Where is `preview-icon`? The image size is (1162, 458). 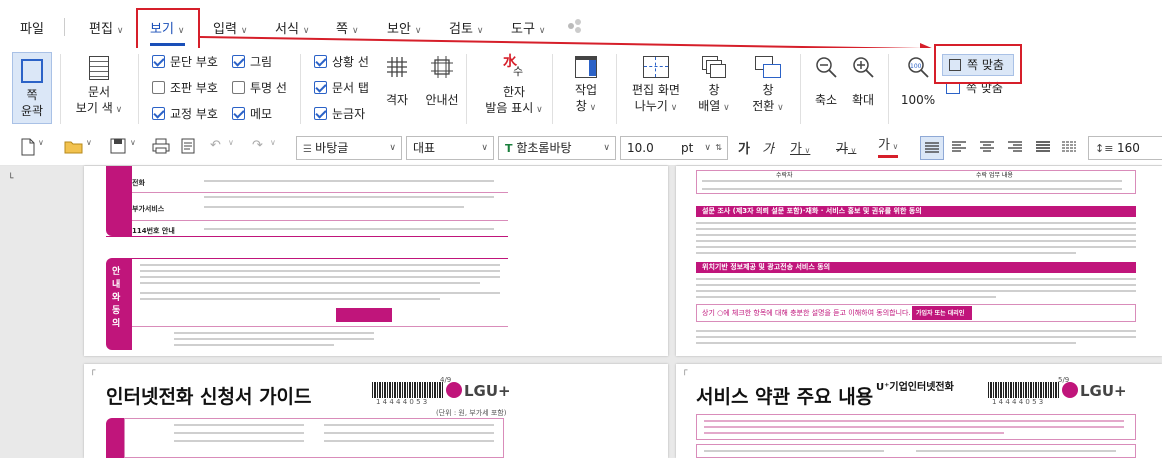 preview-icon is located at coordinates (188, 148).